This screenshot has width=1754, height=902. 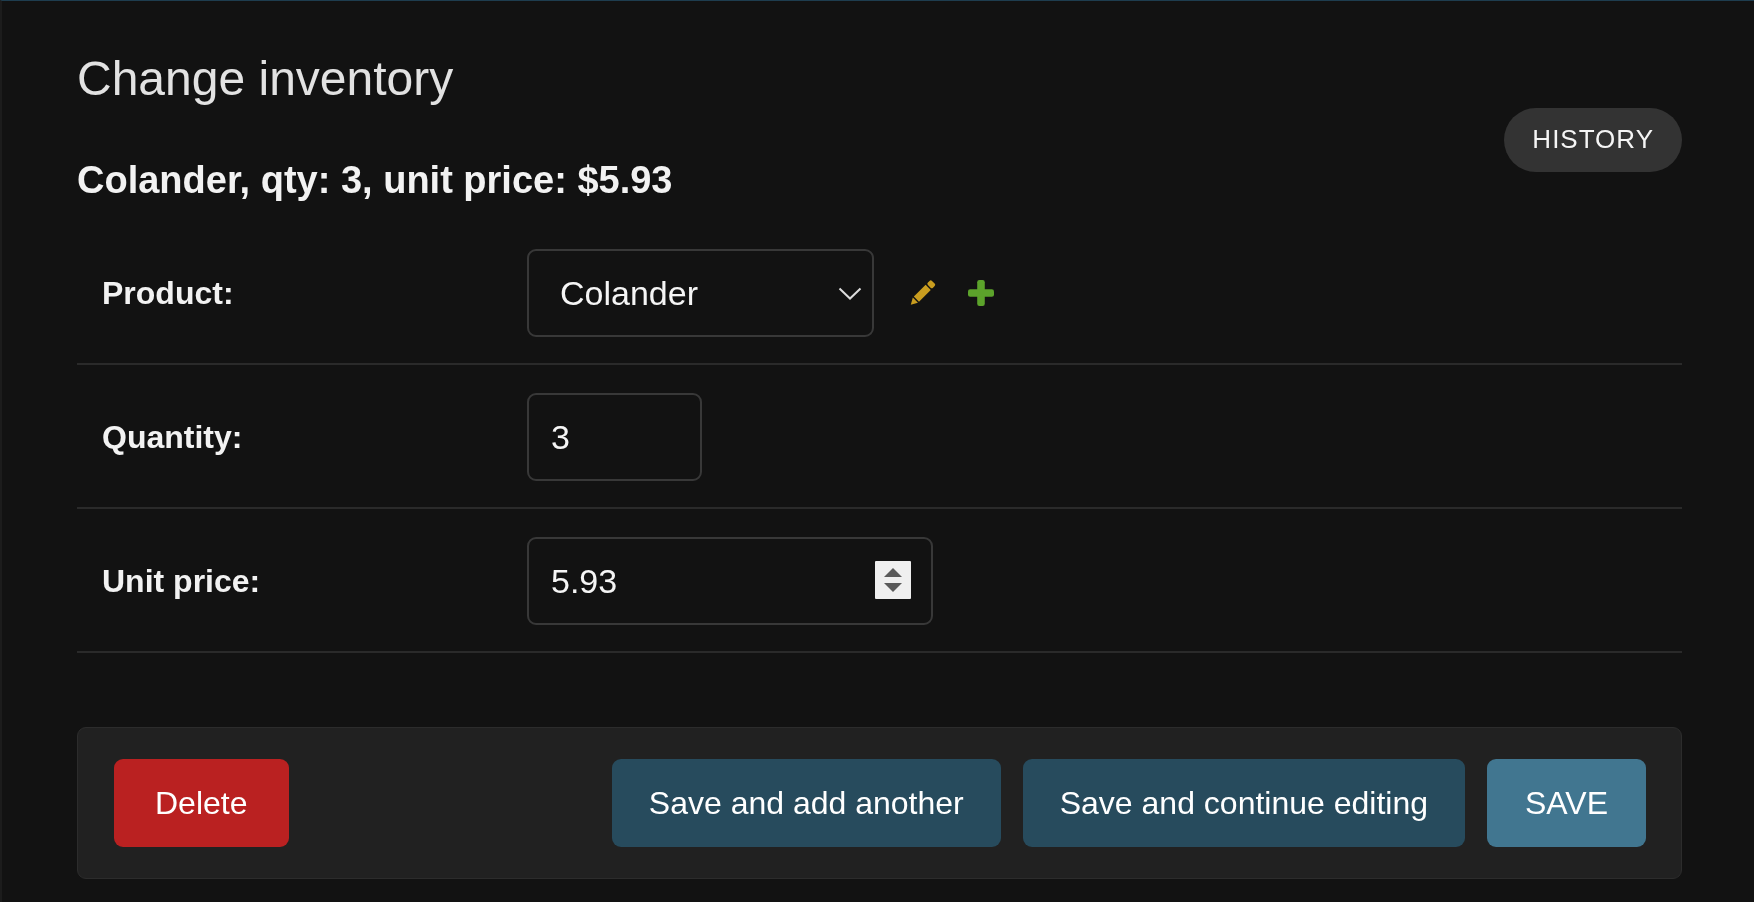 What do you see at coordinates (172, 437) in the screenshot?
I see `field-label: Quantity:` at bounding box center [172, 437].